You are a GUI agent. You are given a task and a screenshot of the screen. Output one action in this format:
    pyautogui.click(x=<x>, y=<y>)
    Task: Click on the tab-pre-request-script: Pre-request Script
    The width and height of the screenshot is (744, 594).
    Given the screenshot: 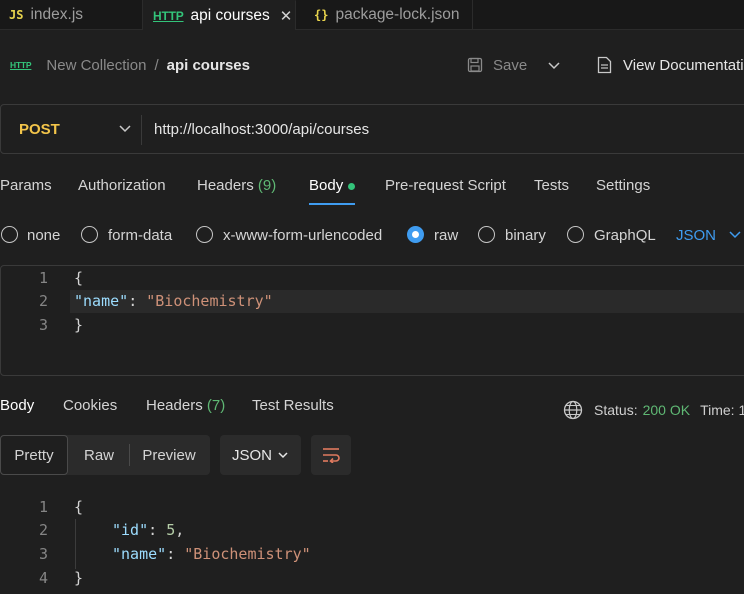 What is the action you would take?
    pyautogui.click(x=445, y=185)
    